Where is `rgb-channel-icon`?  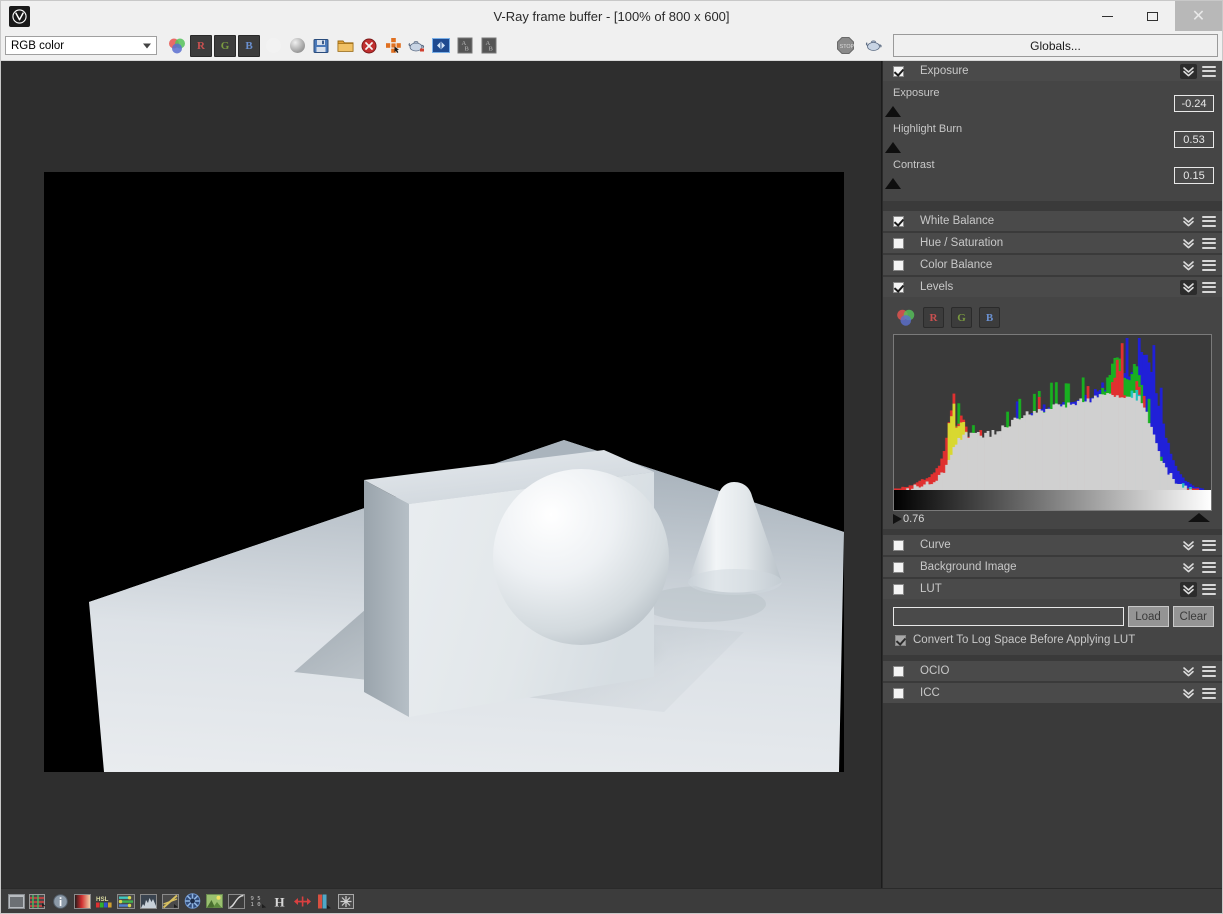 rgb-channel-icon is located at coordinates (177, 46).